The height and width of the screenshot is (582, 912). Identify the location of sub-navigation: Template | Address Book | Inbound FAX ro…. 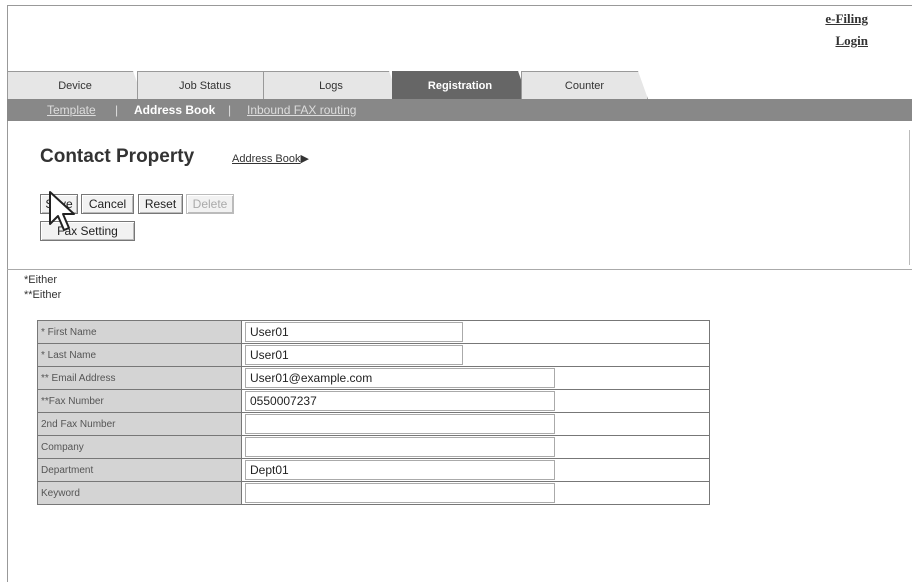
(459, 110).